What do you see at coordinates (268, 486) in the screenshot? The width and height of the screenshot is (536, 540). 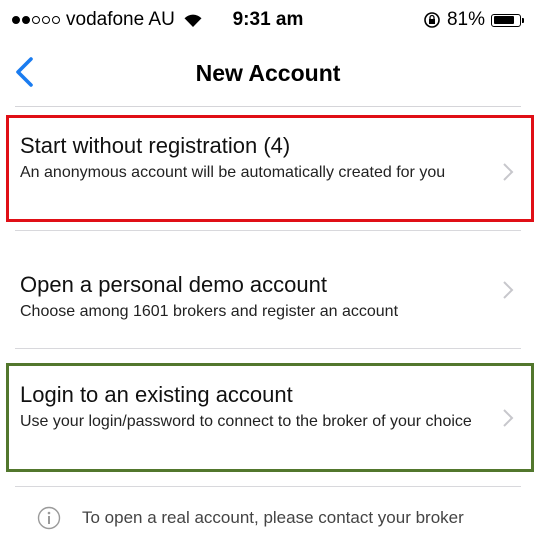 I see `row-divider` at bounding box center [268, 486].